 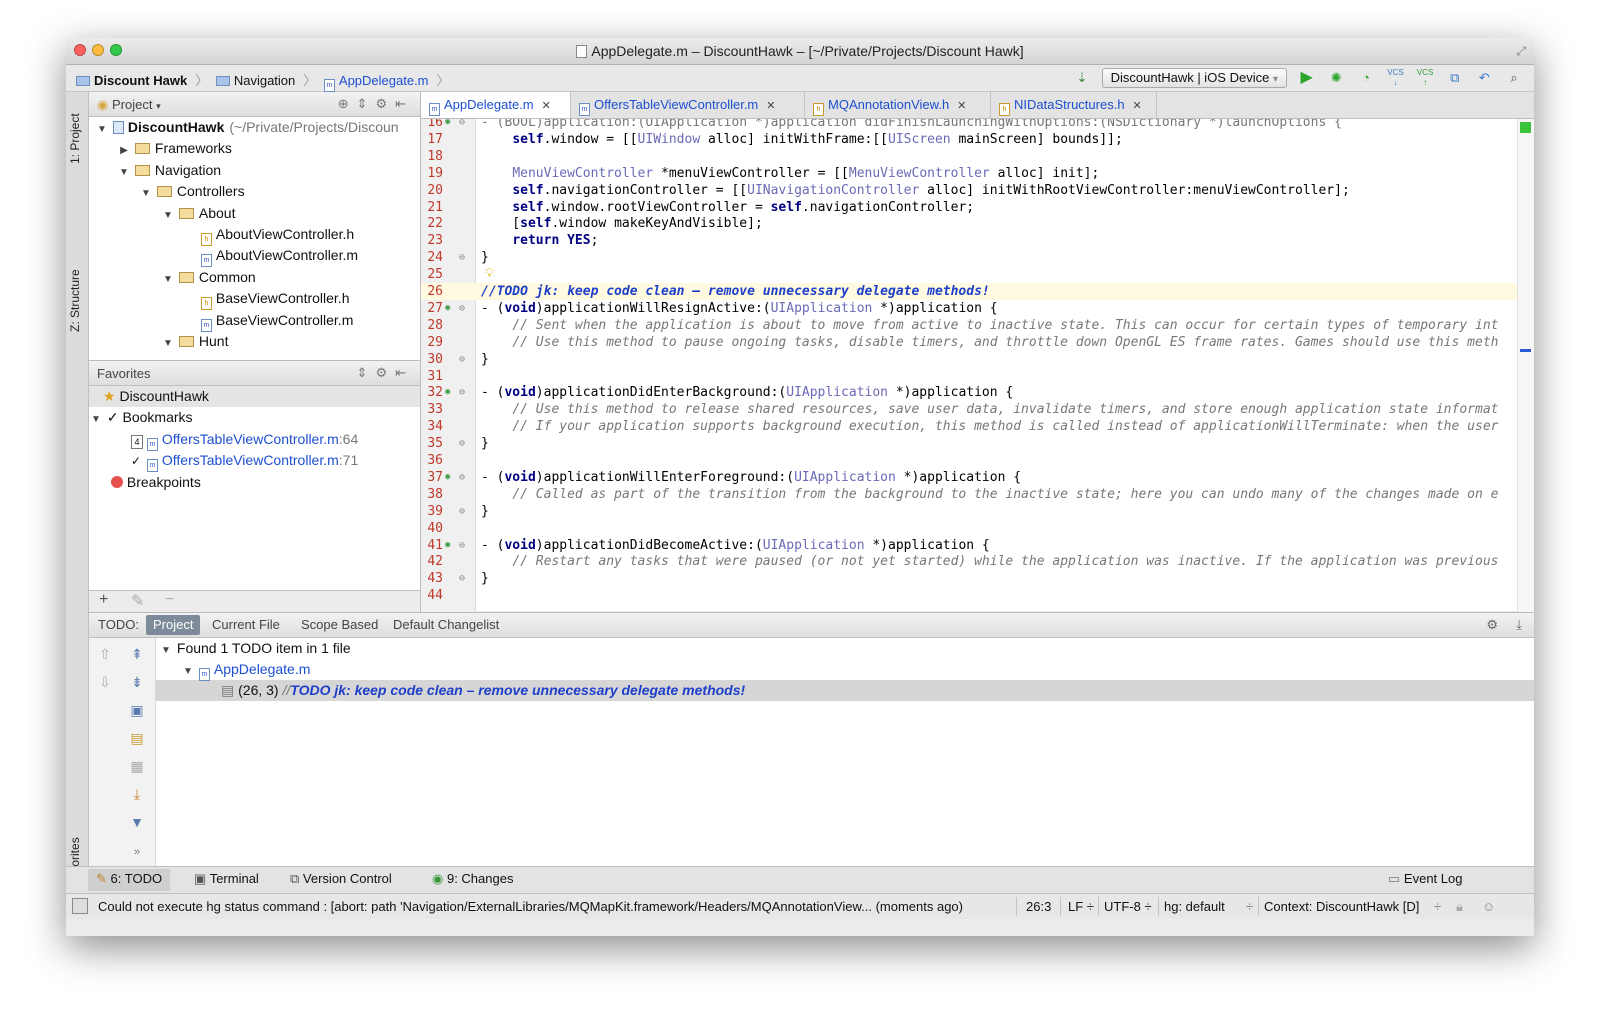 I want to click on line-number: 37, so click(x=433, y=477).